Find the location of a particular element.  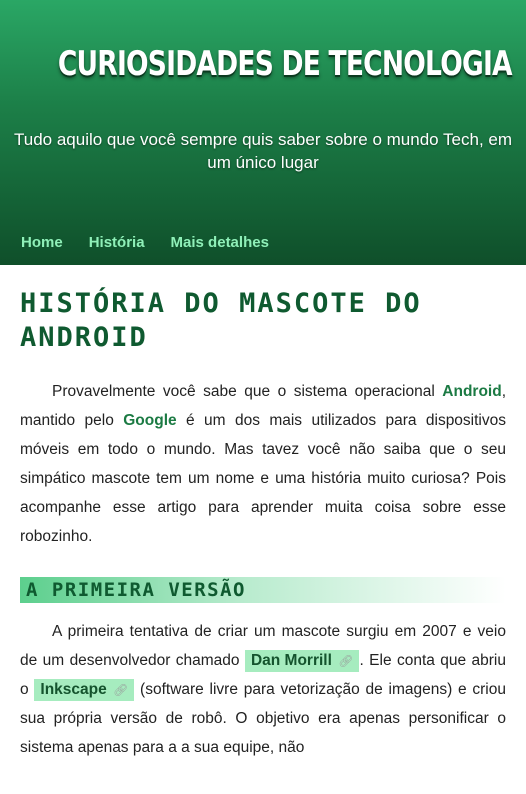

inkscape-label: Inkscape is located at coordinates (73, 689).